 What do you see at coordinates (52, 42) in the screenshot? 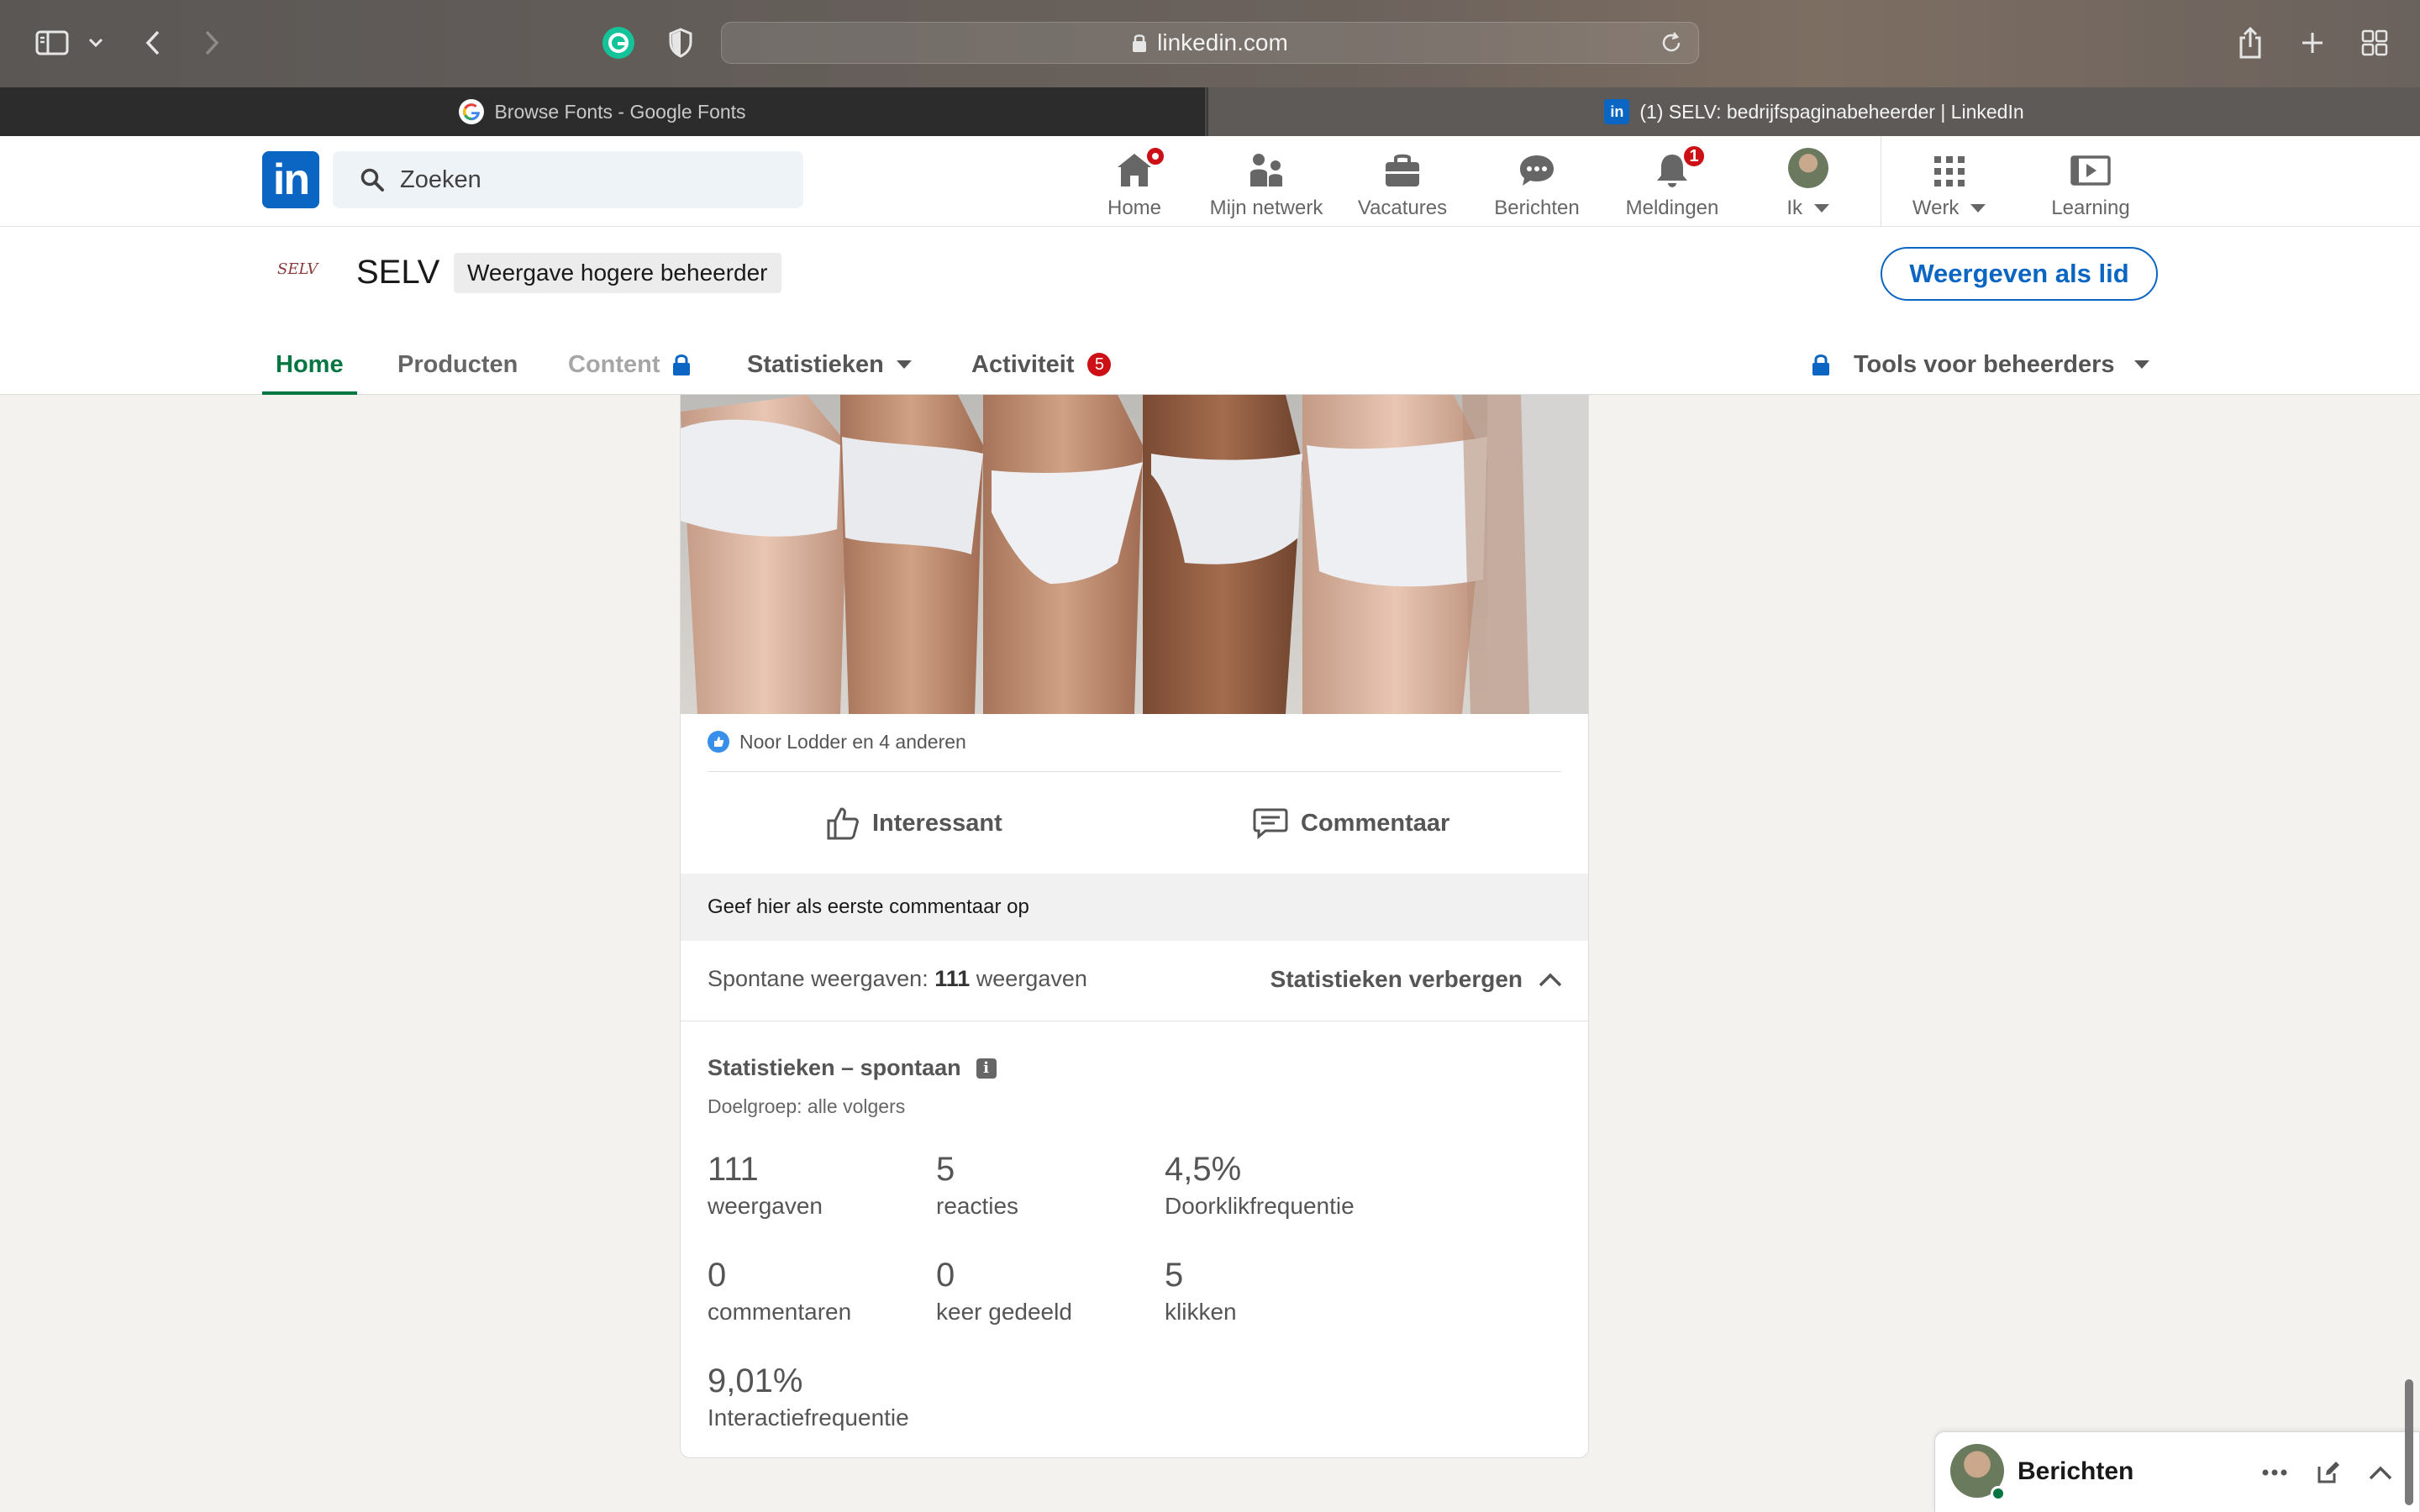
I see `sidebar-toggle-icon` at bounding box center [52, 42].